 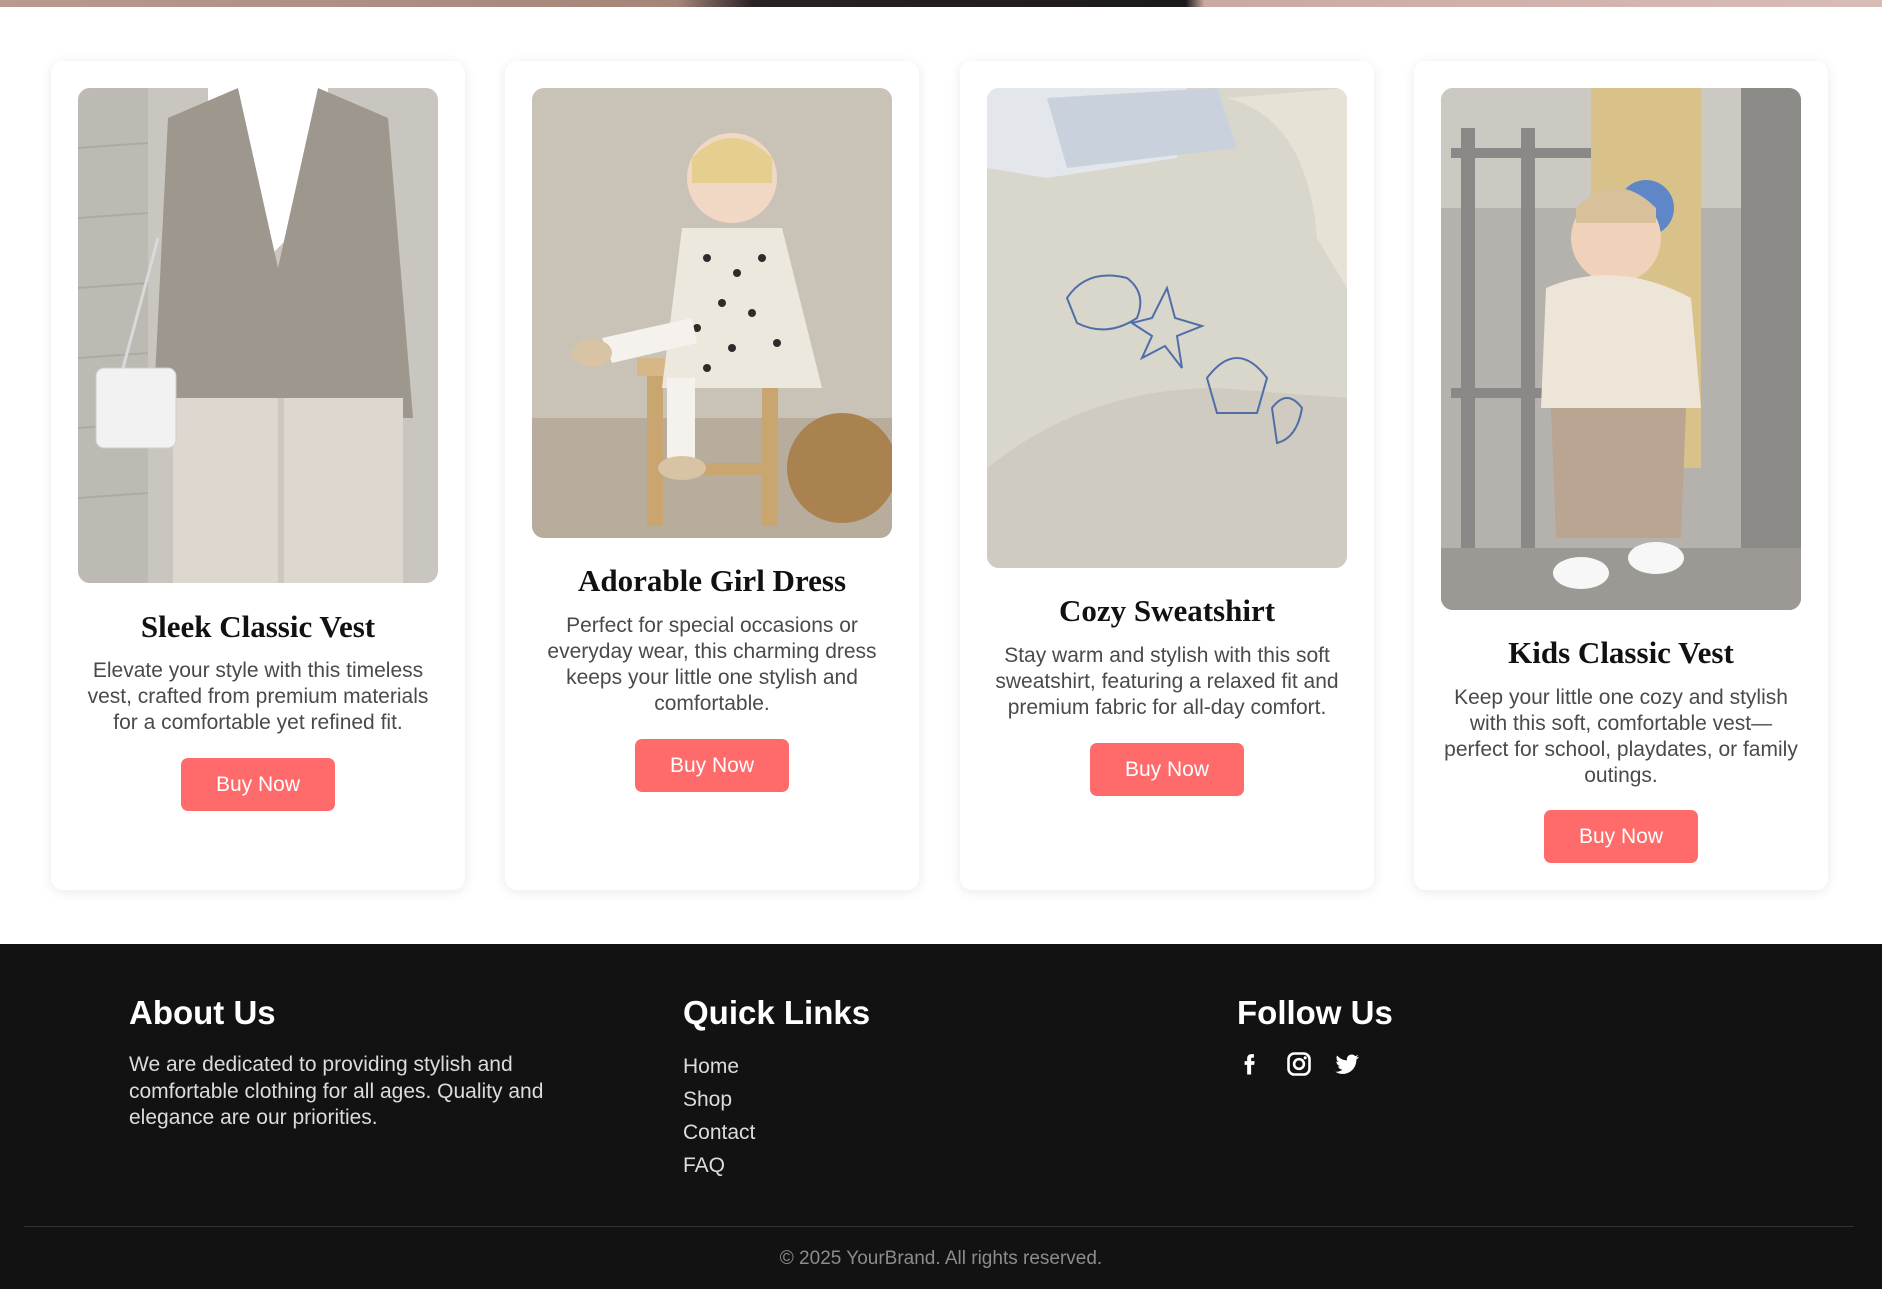 What do you see at coordinates (939, 1226) in the screenshot?
I see `footer-divider` at bounding box center [939, 1226].